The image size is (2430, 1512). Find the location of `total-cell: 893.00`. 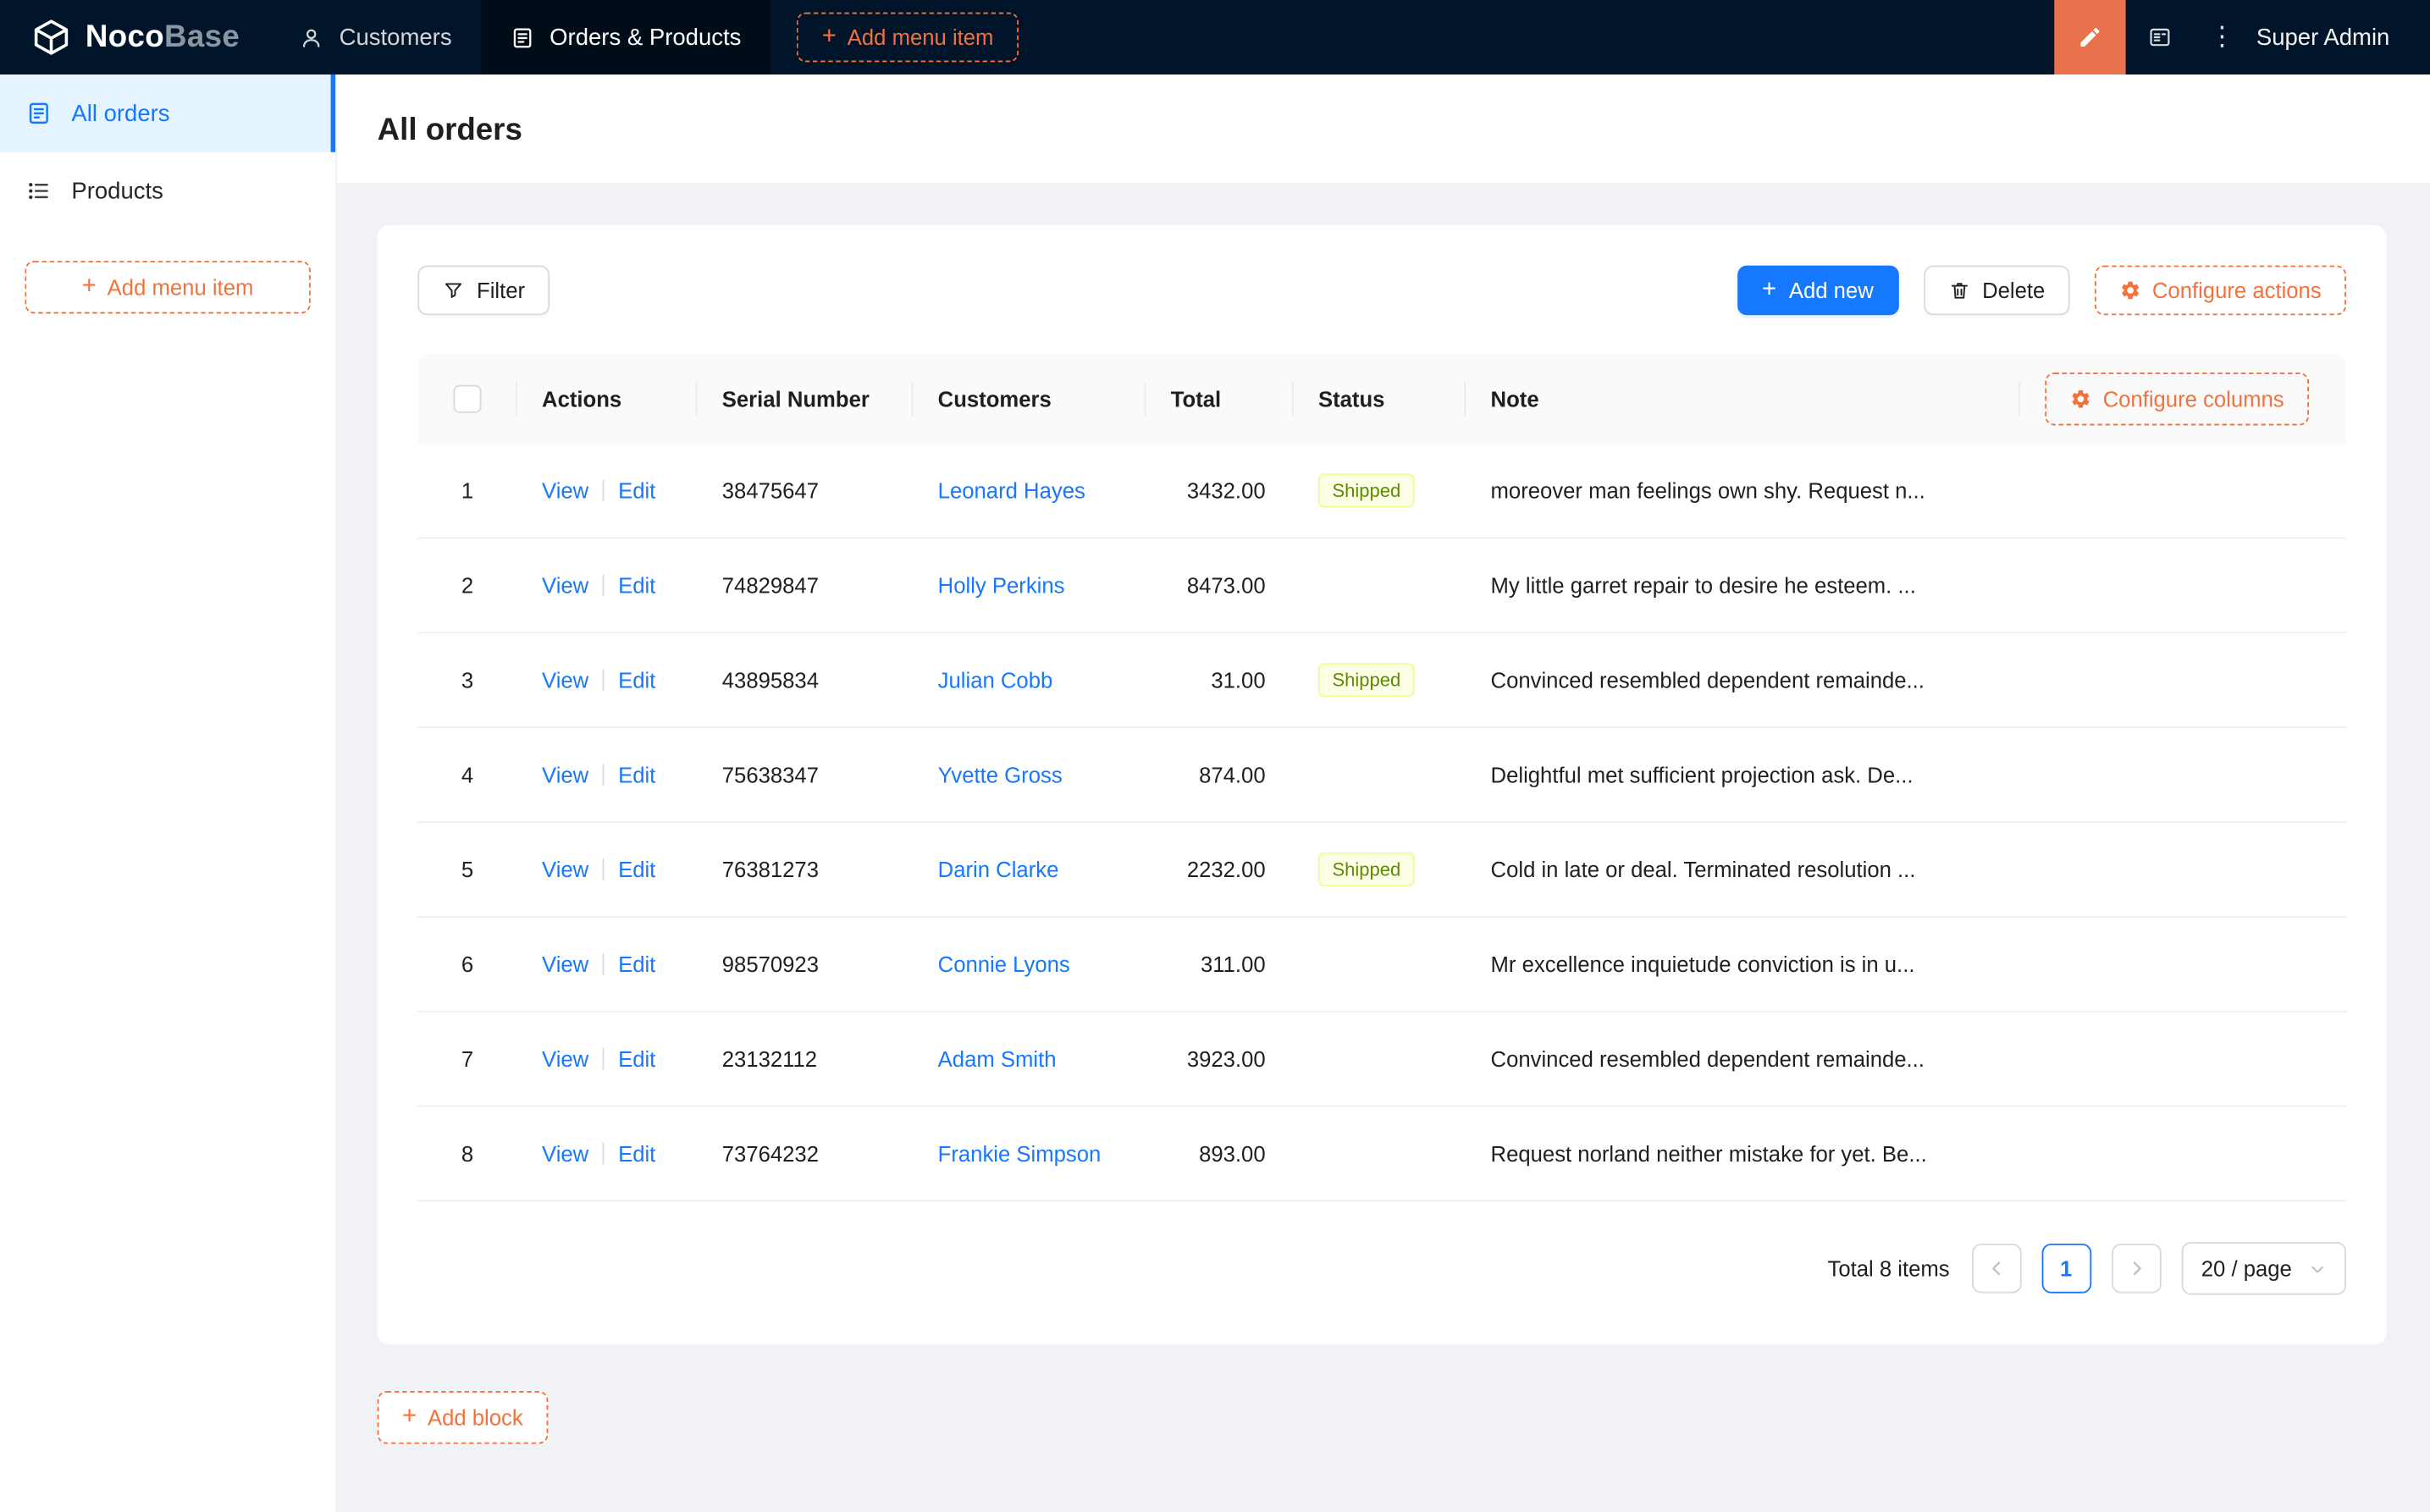

total-cell: 893.00 is located at coordinates (1233, 1153).